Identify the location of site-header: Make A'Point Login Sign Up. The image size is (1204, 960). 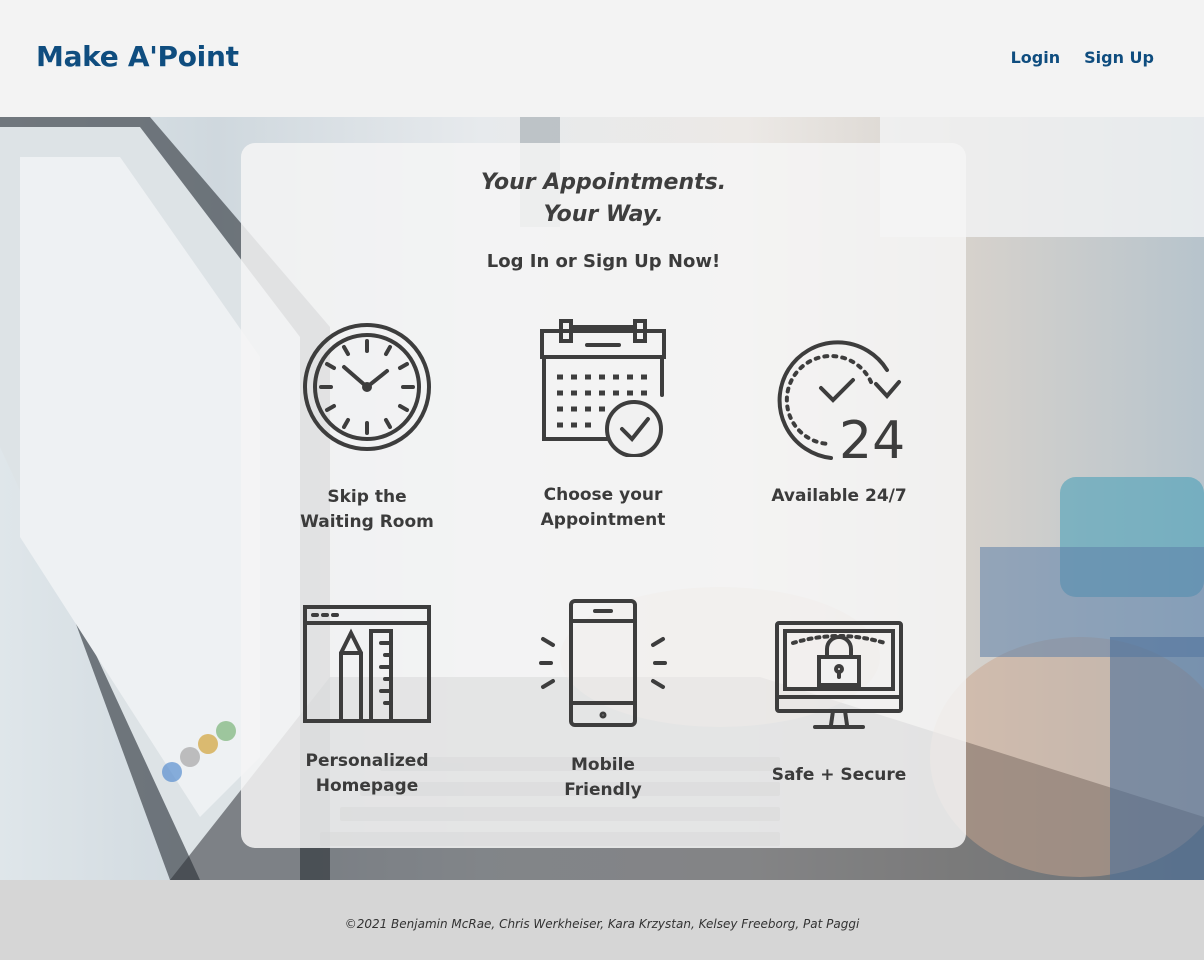
(602, 58).